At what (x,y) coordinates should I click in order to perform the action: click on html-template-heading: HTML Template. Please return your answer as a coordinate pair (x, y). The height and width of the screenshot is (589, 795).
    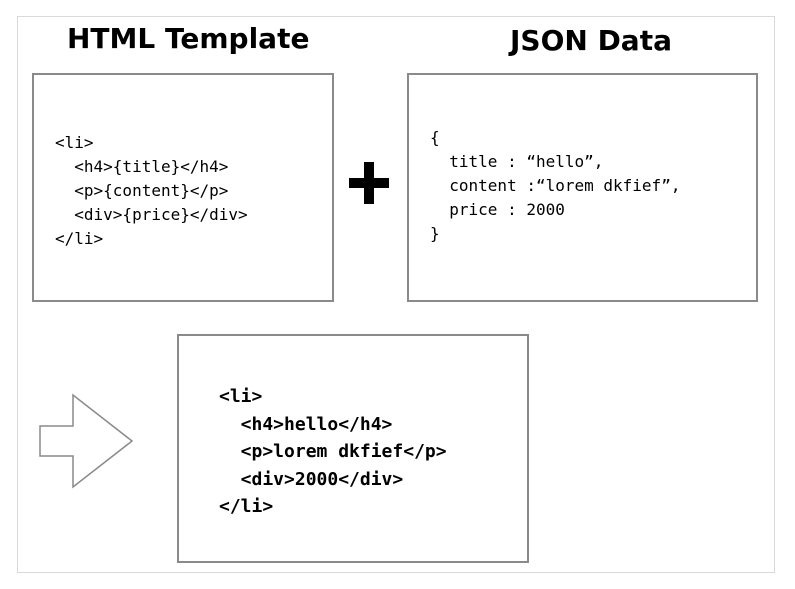
    Looking at the image, I should click on (188, 38).